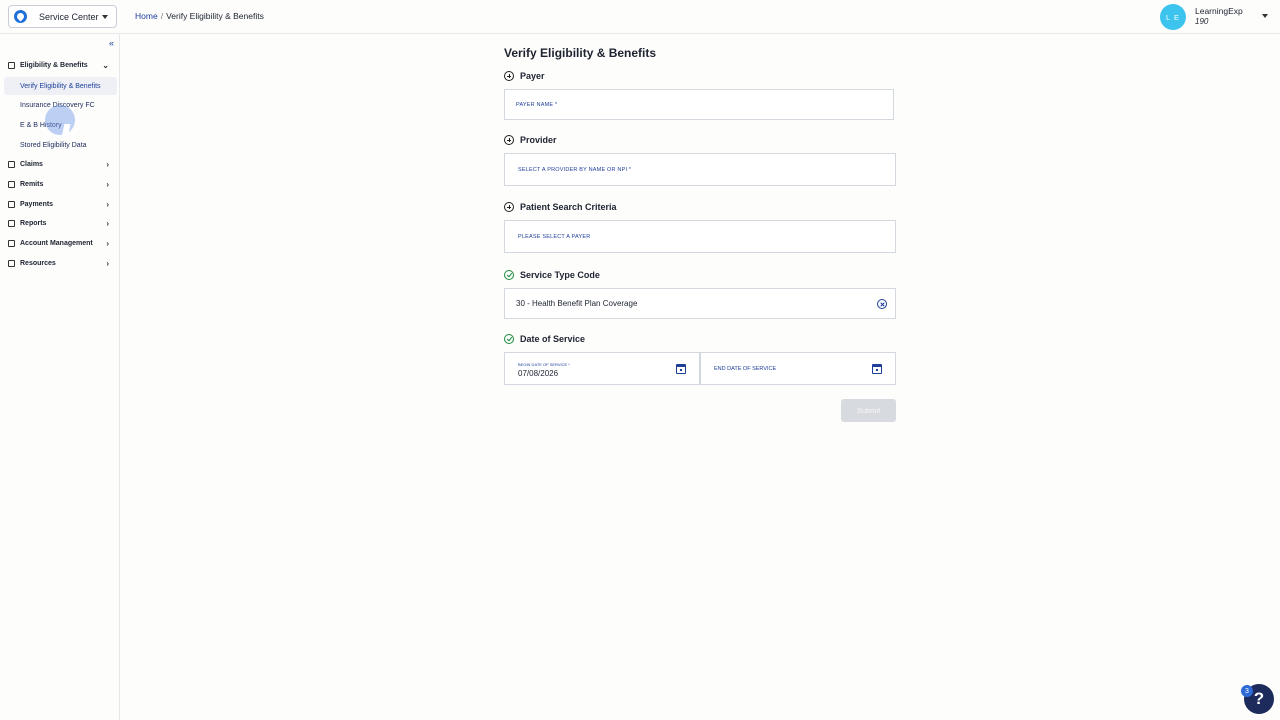 The image size is (1280, 720). Describe the element at coordinates (577, 303) in the screenshot. I see `service-type-value: 30 - Health Benefit Plan Coverage` at that location.